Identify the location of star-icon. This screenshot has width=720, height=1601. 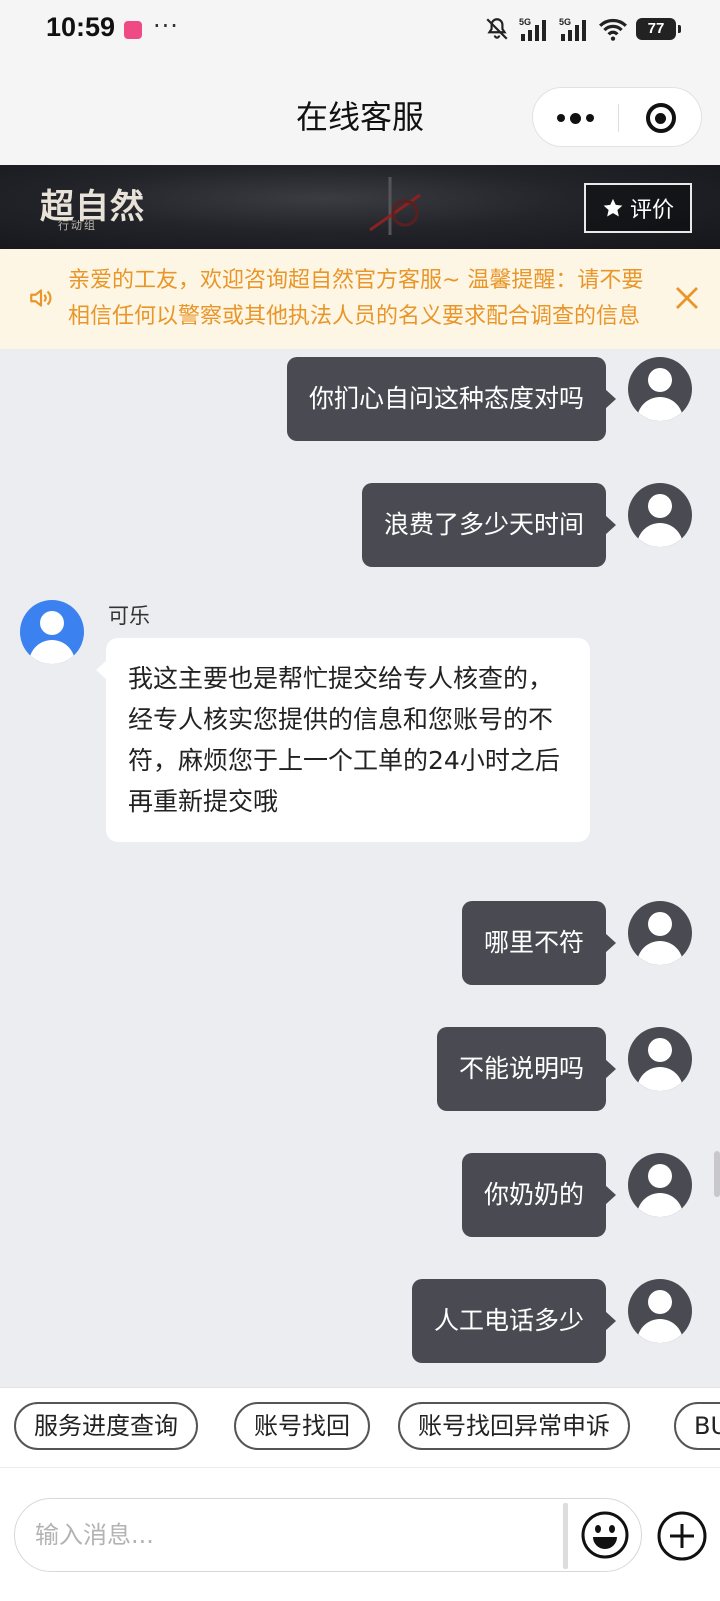
(613, 207).